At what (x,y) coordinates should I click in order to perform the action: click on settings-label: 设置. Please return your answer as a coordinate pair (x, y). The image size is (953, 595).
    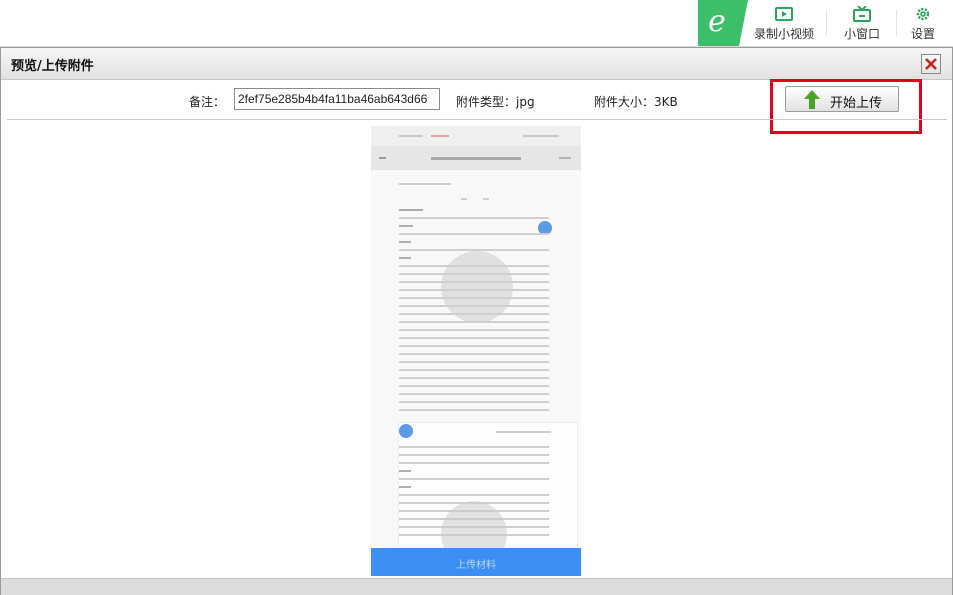
    Looking at the image, I should click on (922, 34).